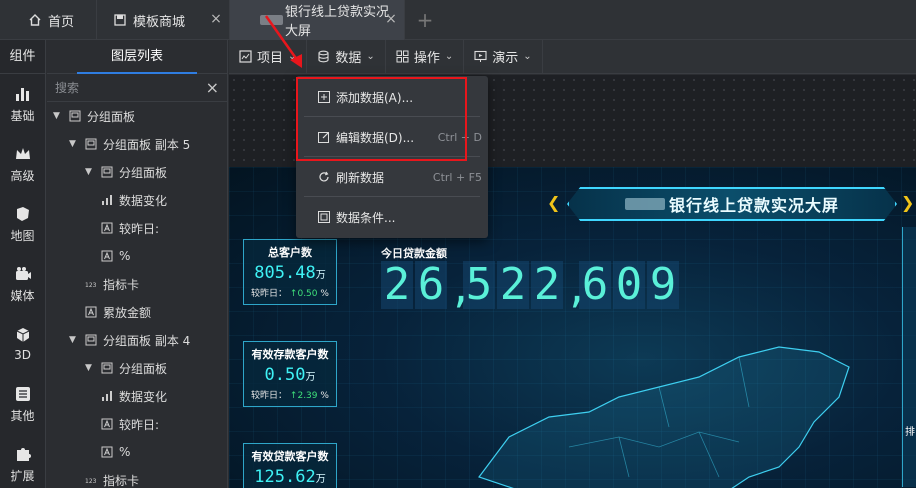 The width and height of the screenshot is (916, 488). What do you see at coordinates (323, 56) in the screenshot?
I see `database-icon` at bounding box center [323, 56].